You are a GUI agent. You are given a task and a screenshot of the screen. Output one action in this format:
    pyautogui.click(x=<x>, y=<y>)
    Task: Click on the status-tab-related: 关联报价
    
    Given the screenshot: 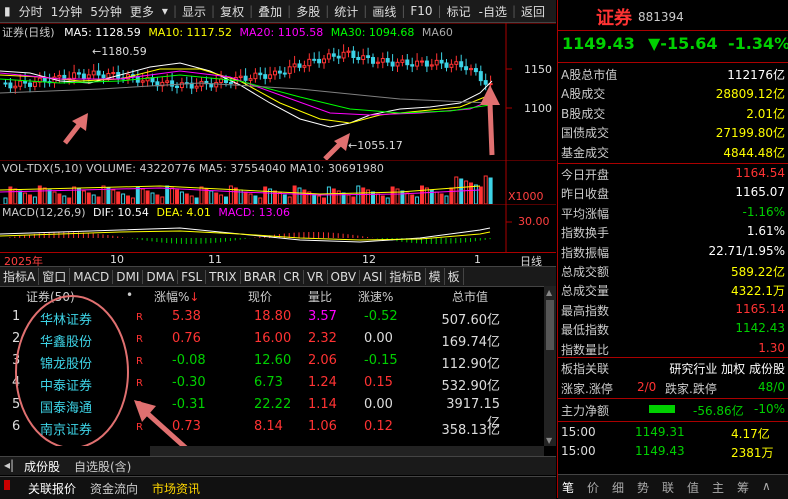 What is the action you would take?
    pyautogui.click(x=52, y=488)
    